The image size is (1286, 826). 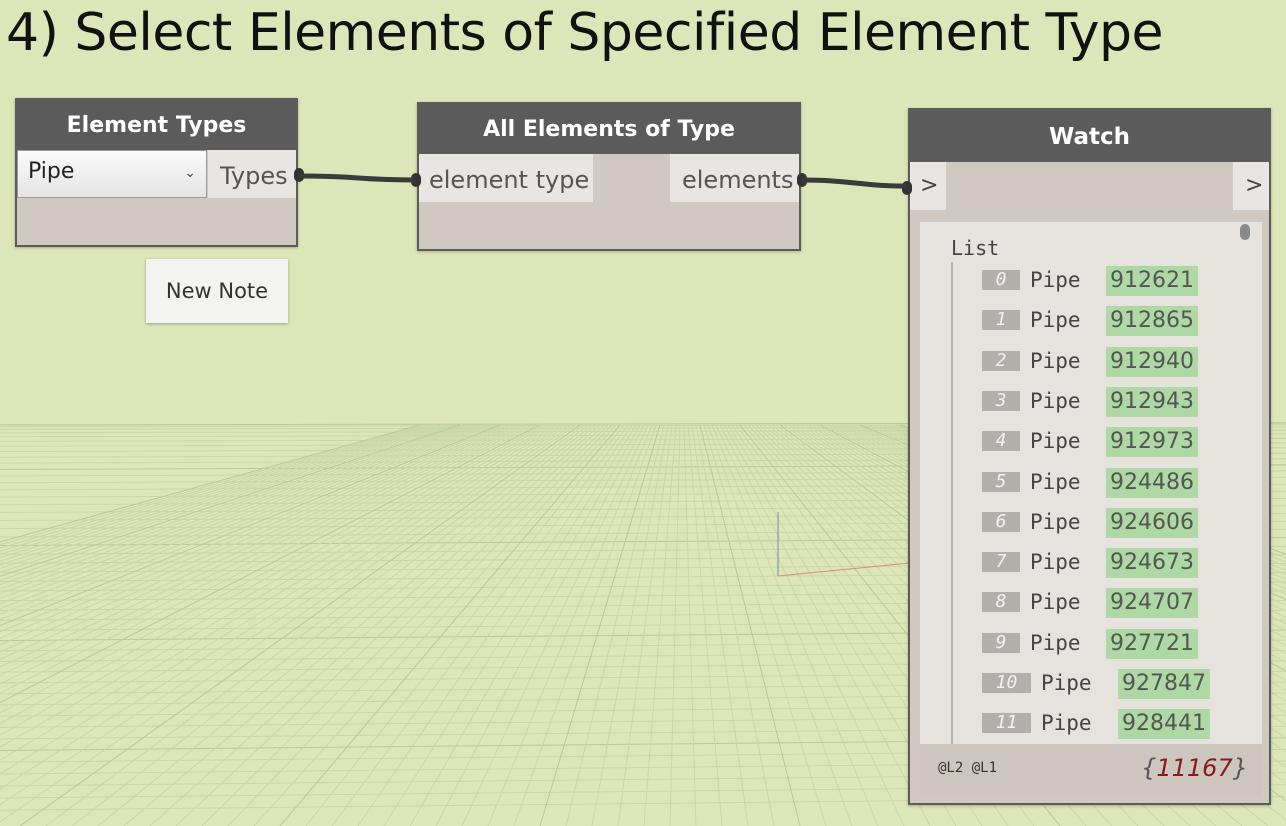 I want to click on list-item-element-id: 912865, so click(x=1152, y=321).